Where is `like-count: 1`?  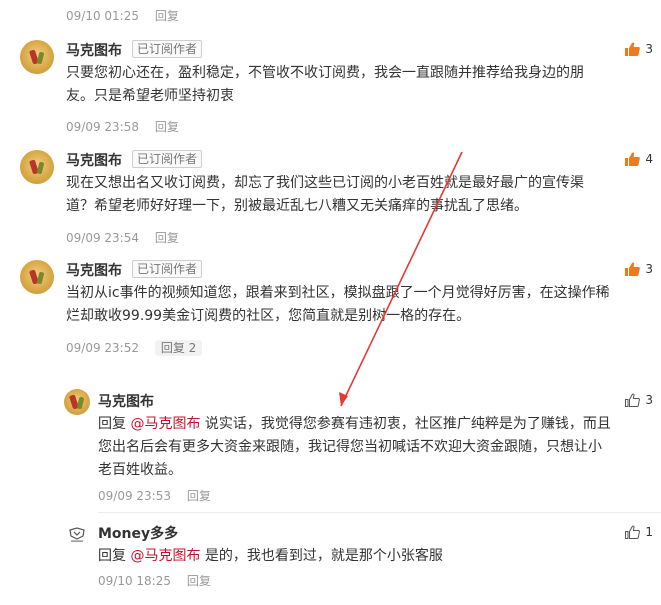
like-count: 1 is located at coordinates (649, 532).